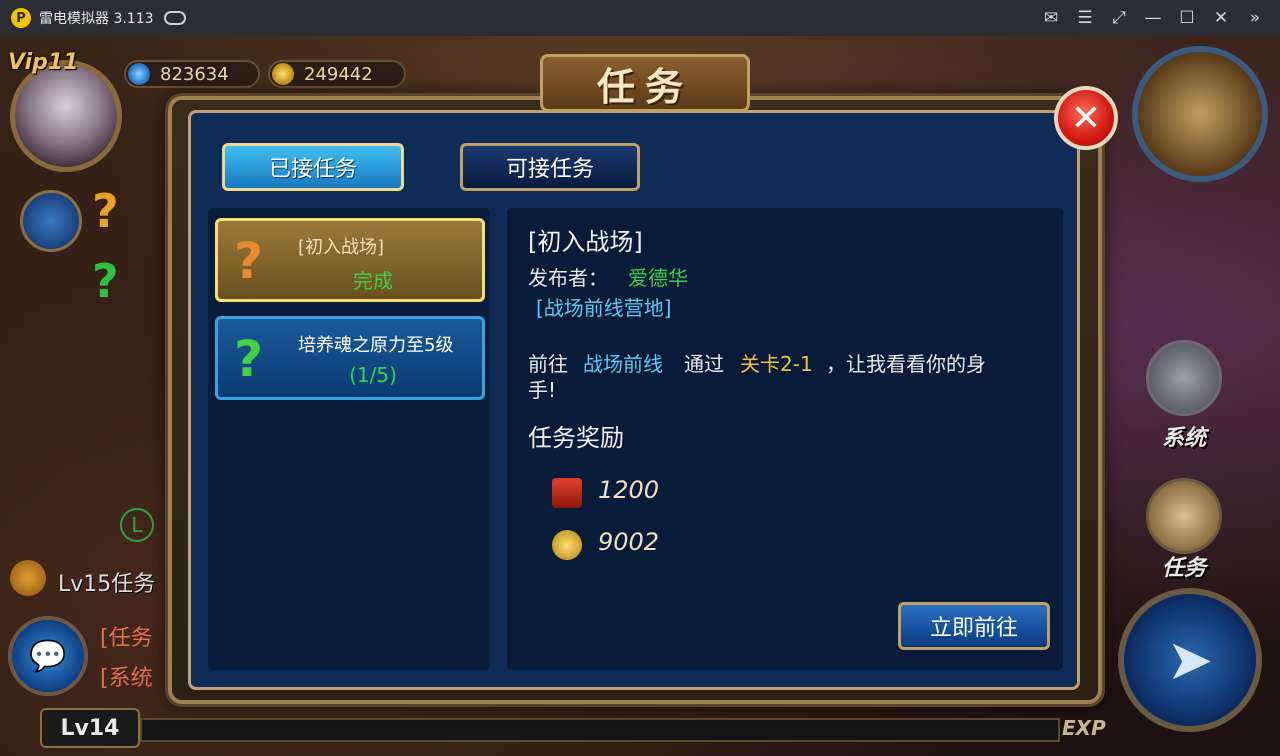 This screenshot has width=1280, height=756. What do you see at coordinates (1085, 18) in the screenshot?
I see `menu-icon: ☰` at bounding box center [1085, 18].